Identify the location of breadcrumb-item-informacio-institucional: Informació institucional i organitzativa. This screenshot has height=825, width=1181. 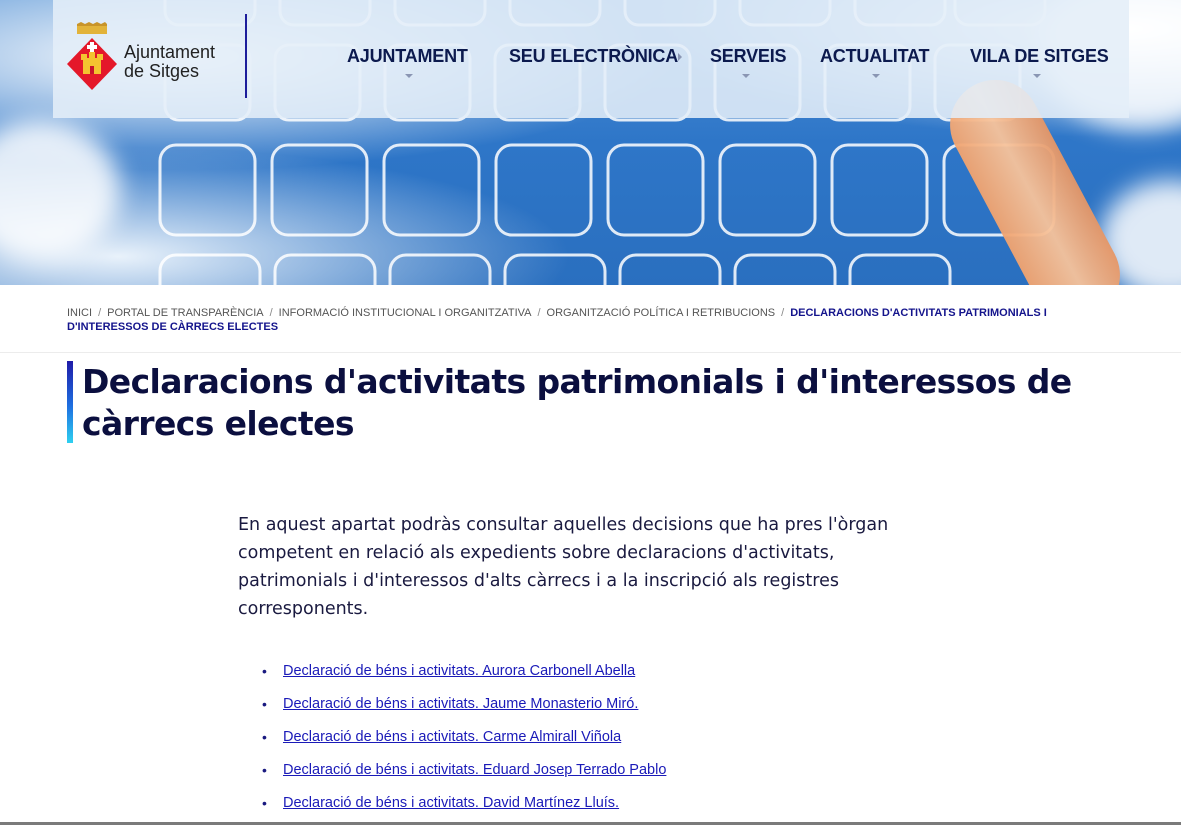
(405, 313).